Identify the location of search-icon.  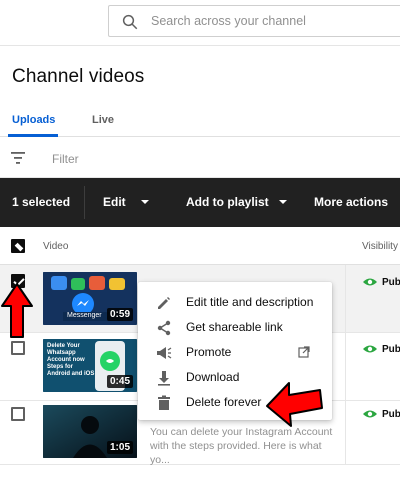
(130, 22).